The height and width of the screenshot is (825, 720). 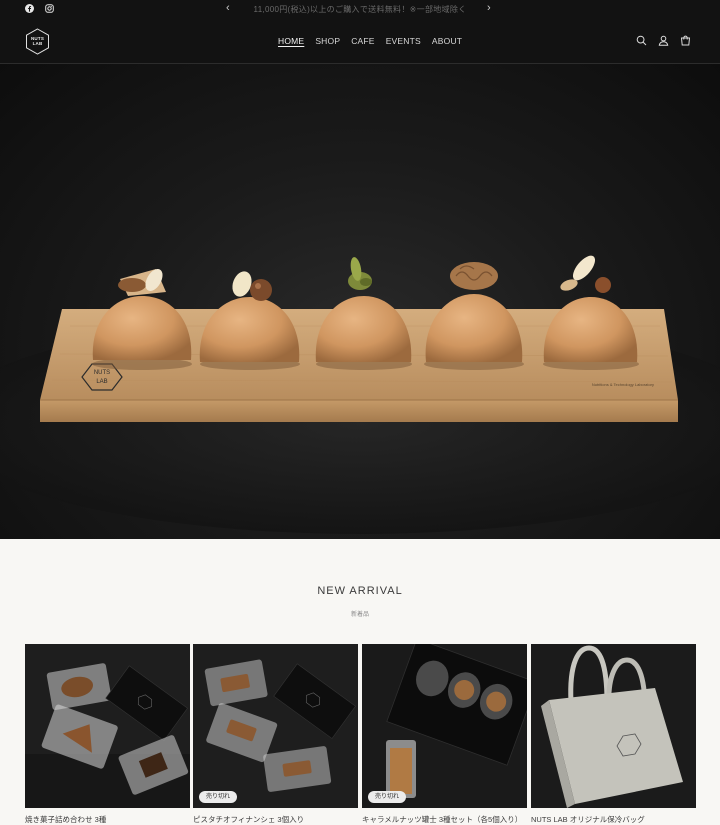 I want to click on announcement-prev-button: ‹, so click(x=228, y=8).